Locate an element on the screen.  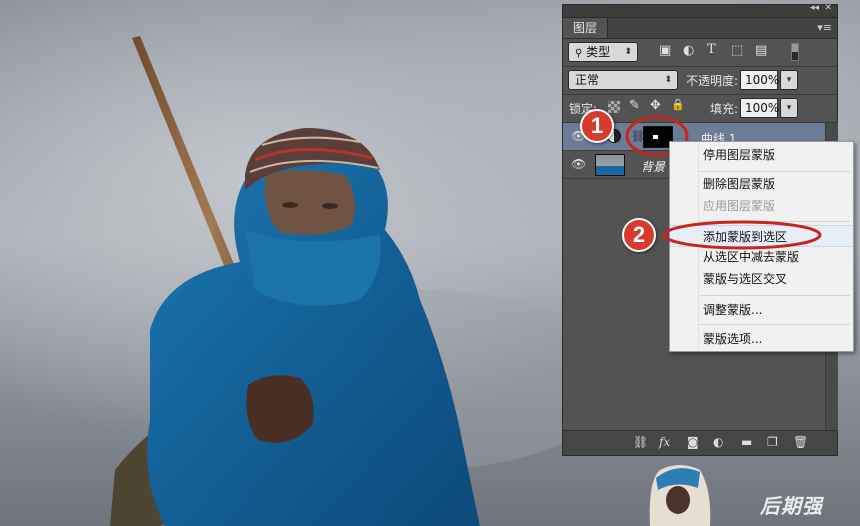
close-icon: ✕ is located at coordinates (828, 8).